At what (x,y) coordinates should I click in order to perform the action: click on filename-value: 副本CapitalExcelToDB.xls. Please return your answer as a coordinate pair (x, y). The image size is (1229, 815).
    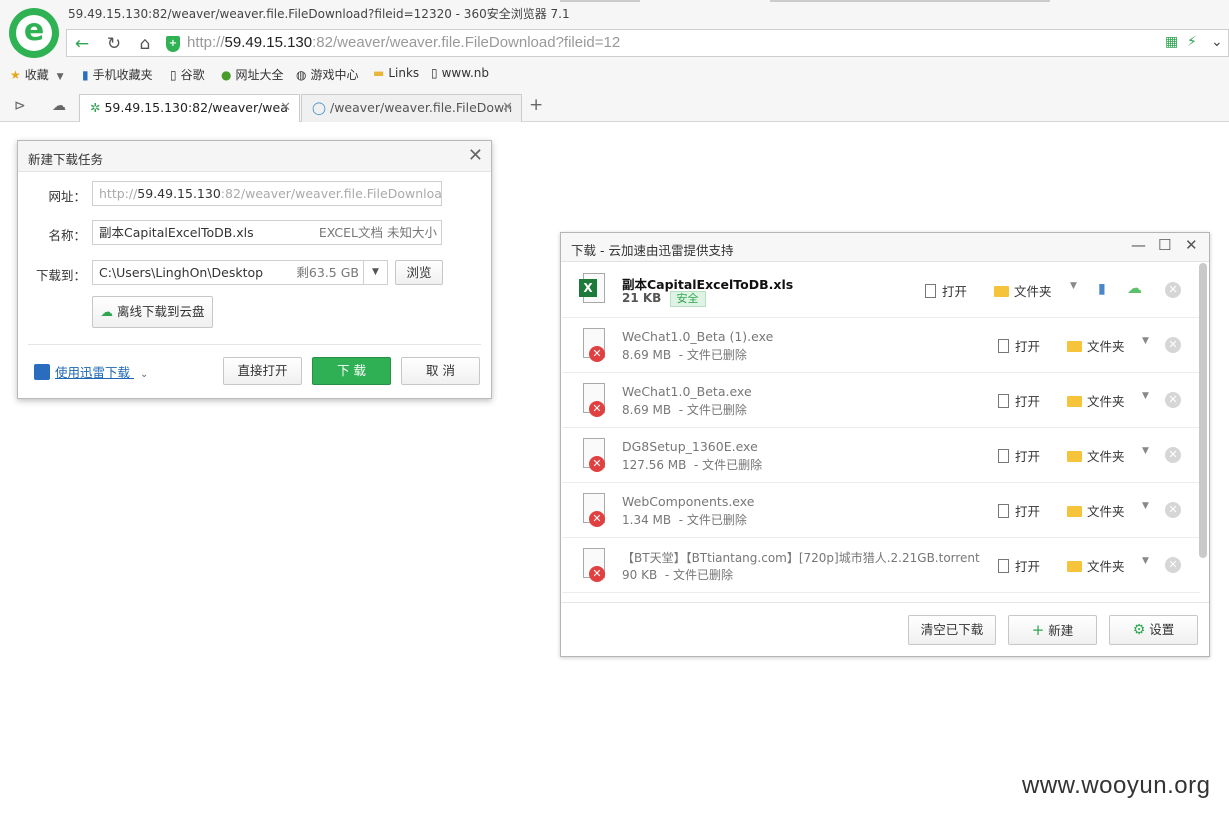
    Looking at the image, I should click on (176, 232).